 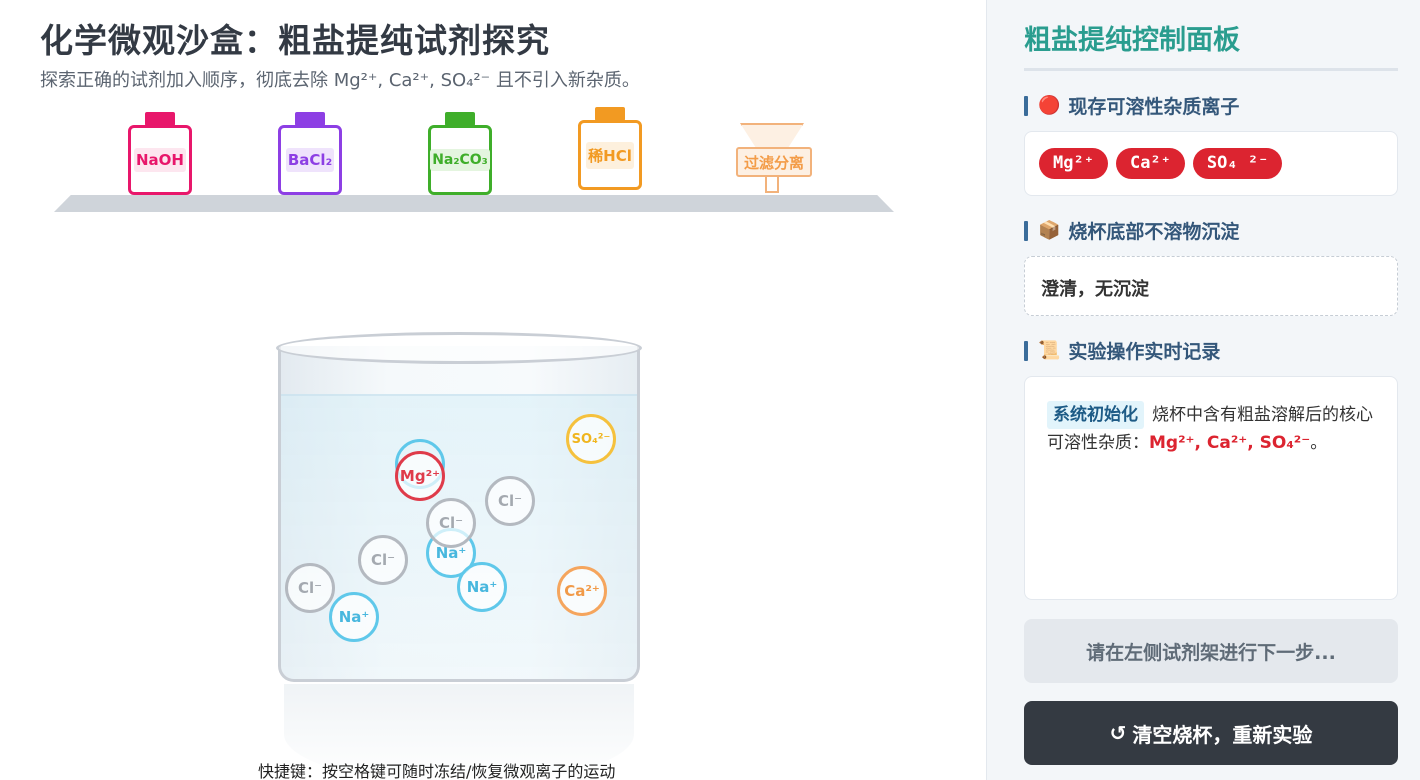 What do you see at coordinates (295, 40) in the screenshot?
I see `page-title: 化学微观沙盒：粗盐提纯试剂探究` at bounding box center [295, 40].